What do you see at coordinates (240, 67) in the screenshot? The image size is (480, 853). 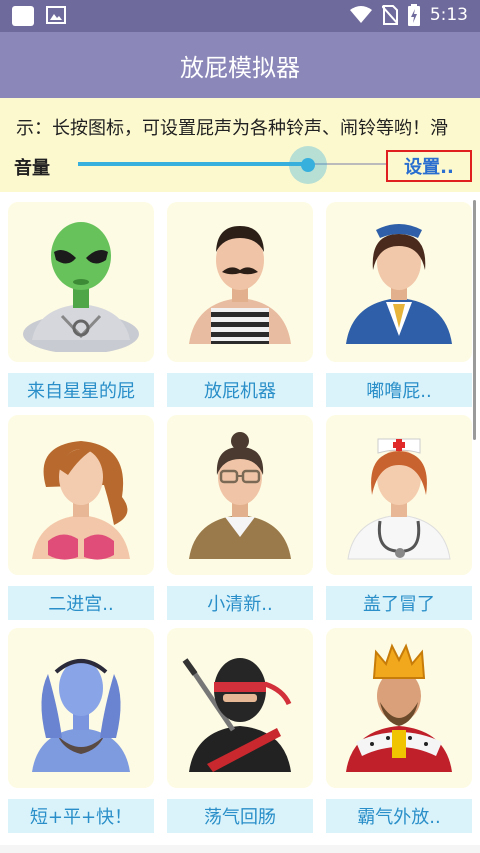 I see `app-title: 放屁模拟器` at bounding box center [240, 67].